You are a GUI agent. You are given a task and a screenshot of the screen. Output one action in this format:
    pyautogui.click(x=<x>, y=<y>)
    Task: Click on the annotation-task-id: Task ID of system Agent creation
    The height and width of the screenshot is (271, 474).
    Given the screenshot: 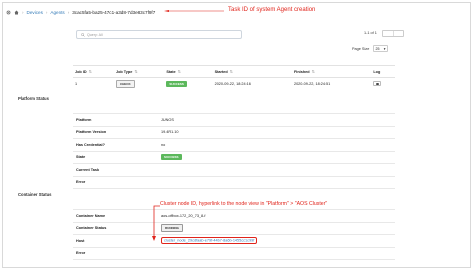 What is the action you would take?
    pyautogui.click(x=272, y=10)
    